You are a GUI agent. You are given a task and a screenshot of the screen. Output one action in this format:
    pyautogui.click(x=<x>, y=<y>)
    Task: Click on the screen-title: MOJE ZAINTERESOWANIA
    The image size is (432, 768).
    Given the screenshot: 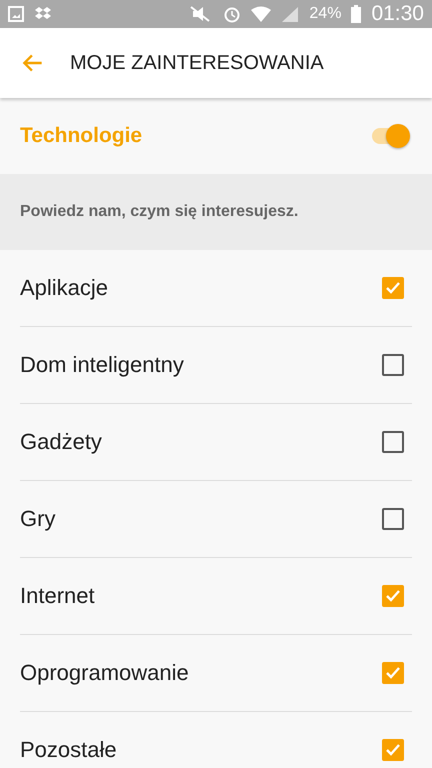 What is the action you would take?
    pyautogui.click(x=197, y=63)
    